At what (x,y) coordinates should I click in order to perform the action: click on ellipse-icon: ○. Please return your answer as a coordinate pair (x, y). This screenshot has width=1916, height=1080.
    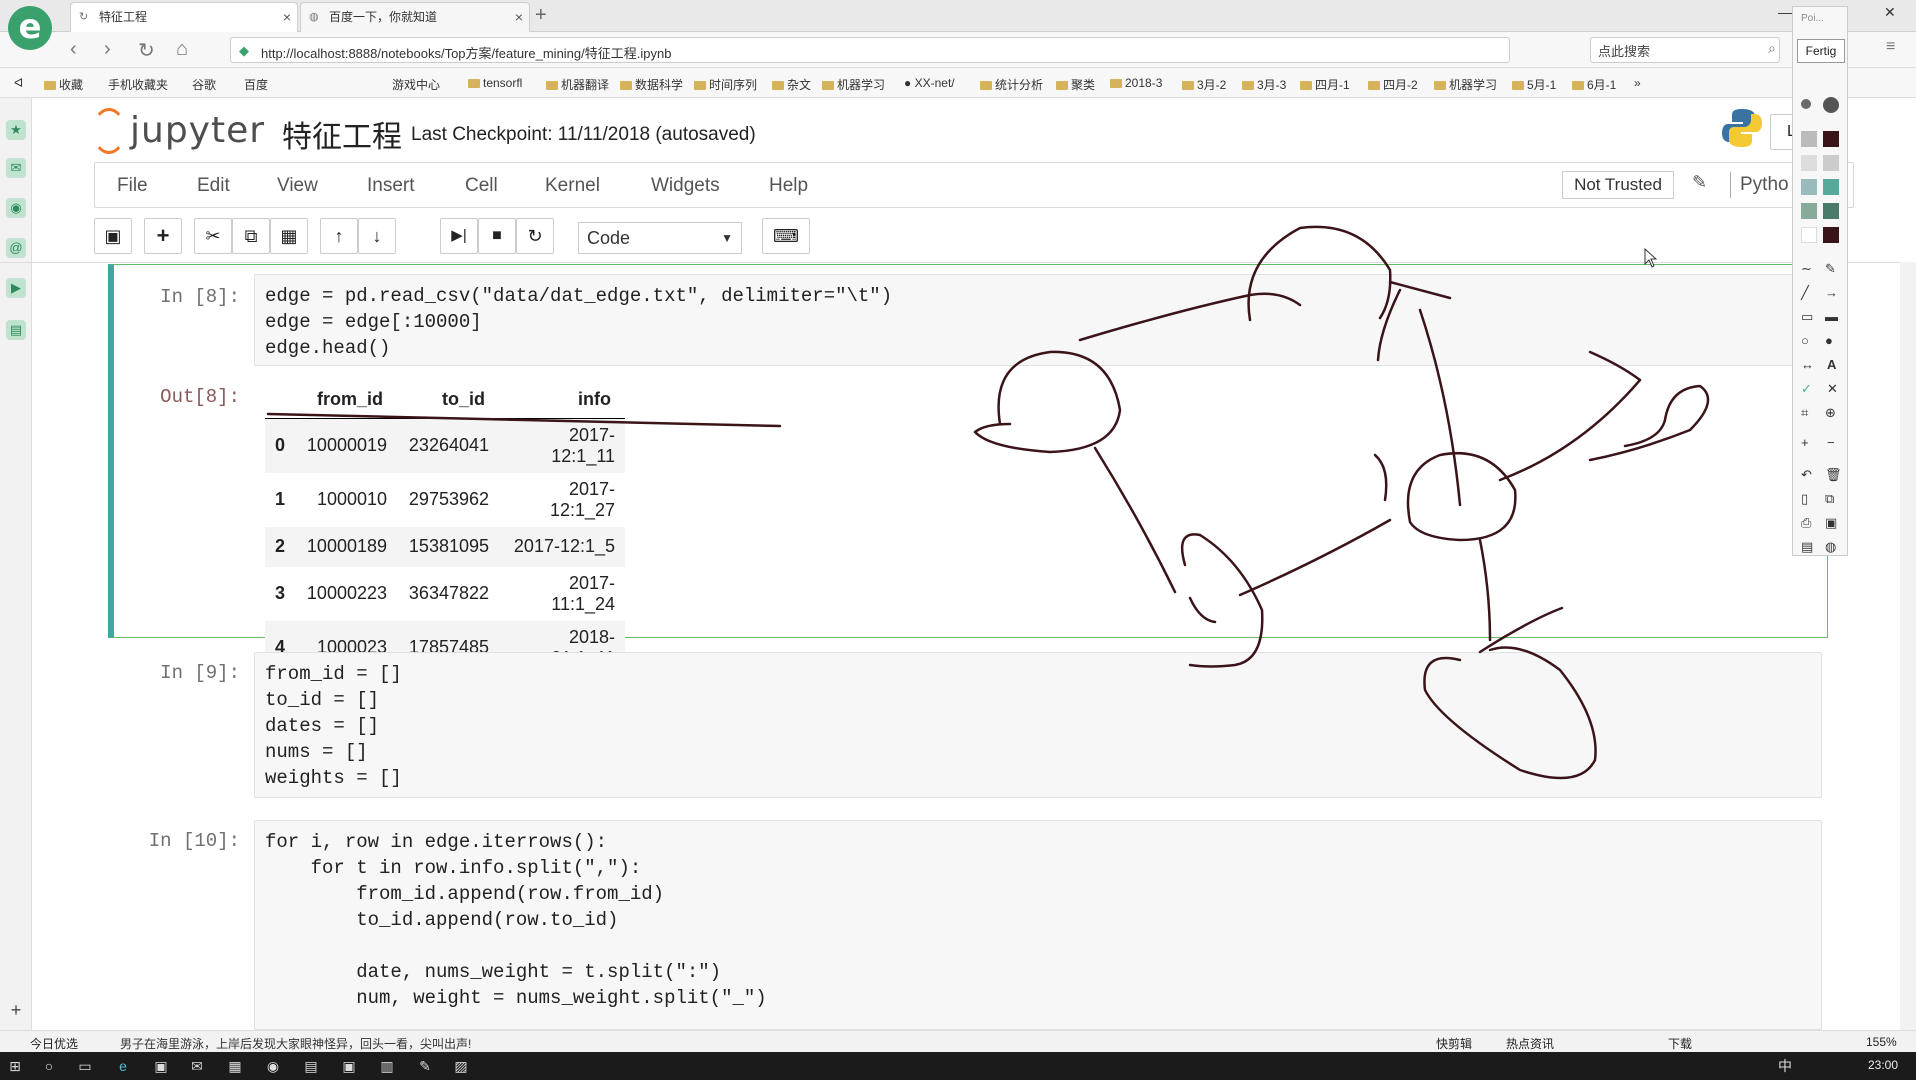
    Looking at the image, I should click on (1805, 340).